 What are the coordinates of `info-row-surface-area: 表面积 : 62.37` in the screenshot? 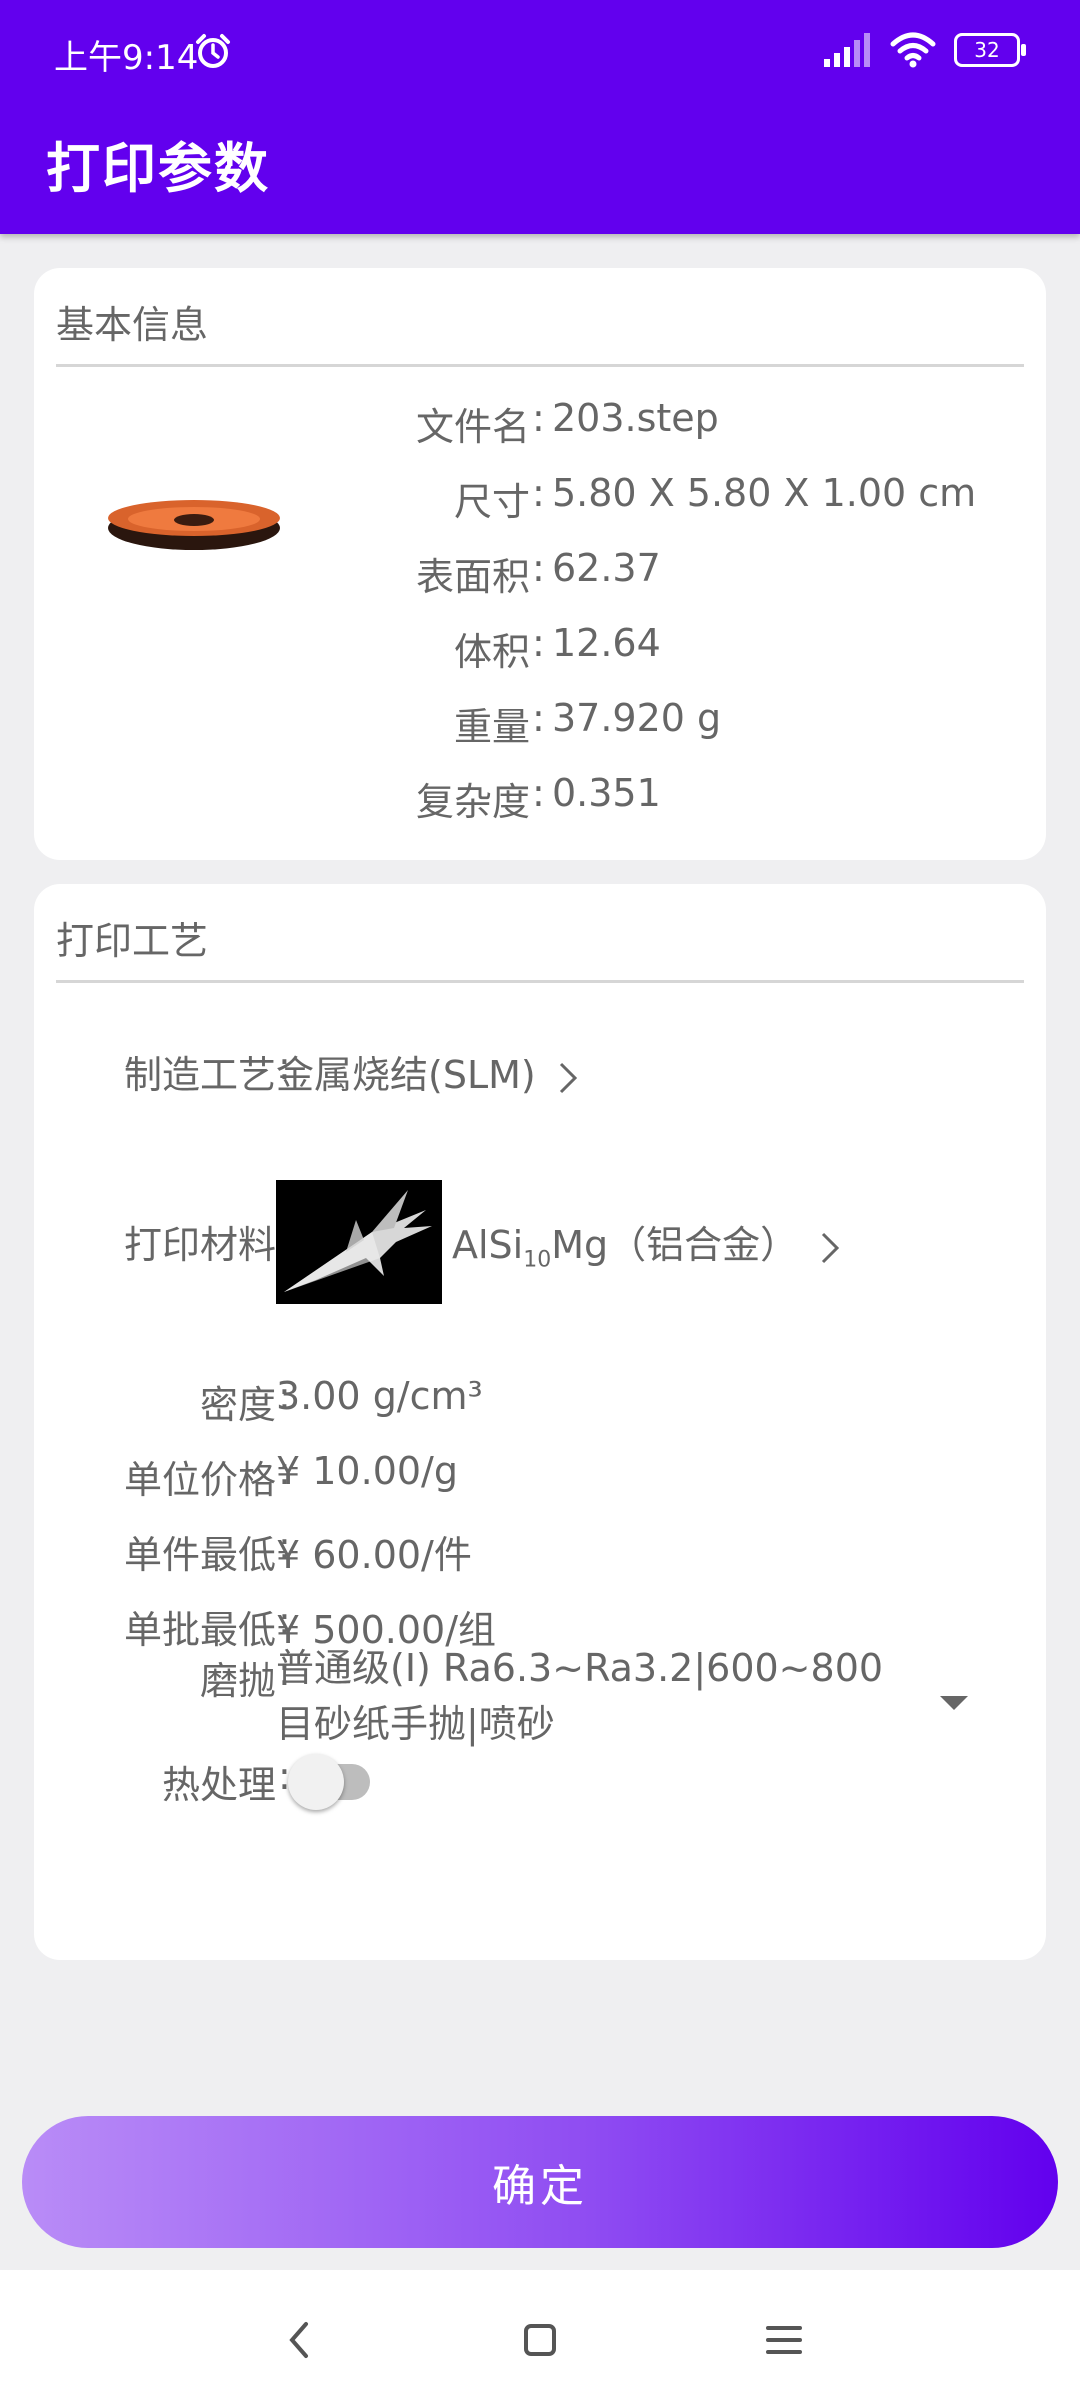 It's located at (538, 572).